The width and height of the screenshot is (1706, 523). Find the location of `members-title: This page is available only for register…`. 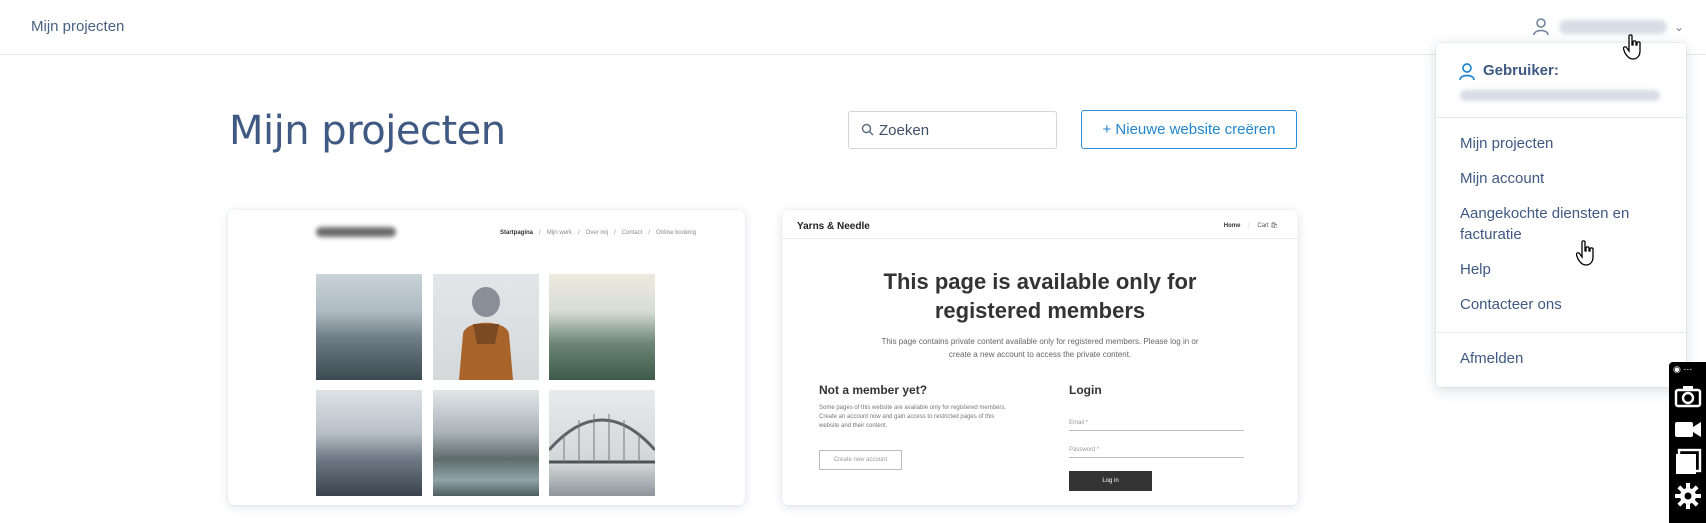

members-title: This page is available only for register… is located at coordinates (1040, 296).